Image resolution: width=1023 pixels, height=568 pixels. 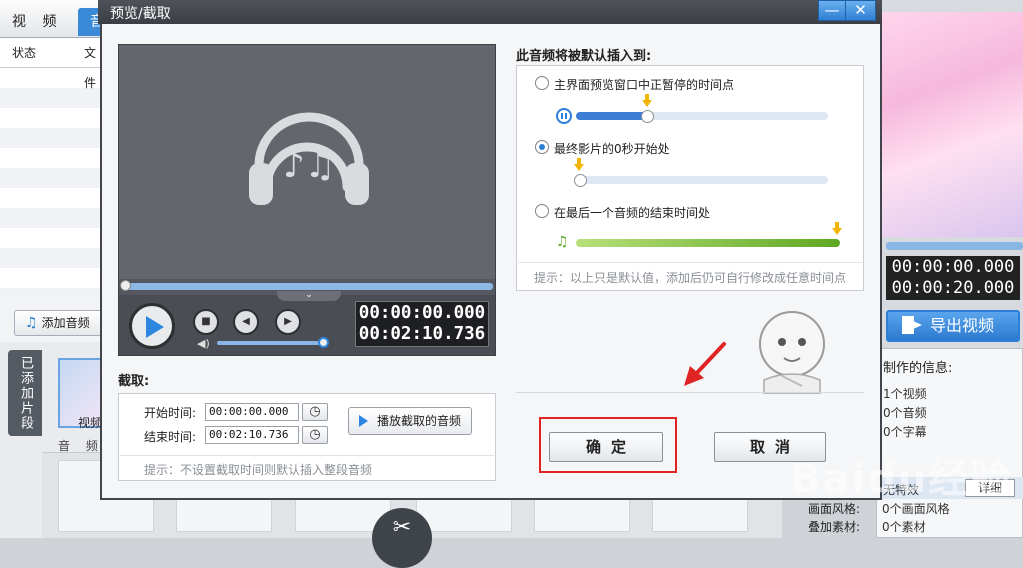 I want to click on paused-point-fill, so click(x=611, y=116).